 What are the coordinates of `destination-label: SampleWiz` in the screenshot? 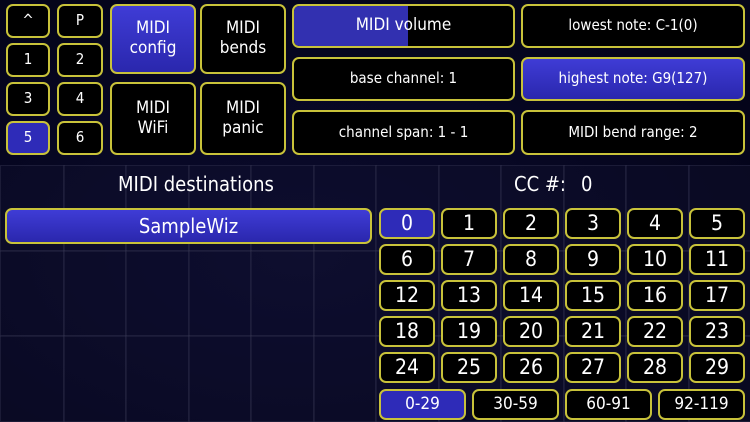 It's located at (188, 225).